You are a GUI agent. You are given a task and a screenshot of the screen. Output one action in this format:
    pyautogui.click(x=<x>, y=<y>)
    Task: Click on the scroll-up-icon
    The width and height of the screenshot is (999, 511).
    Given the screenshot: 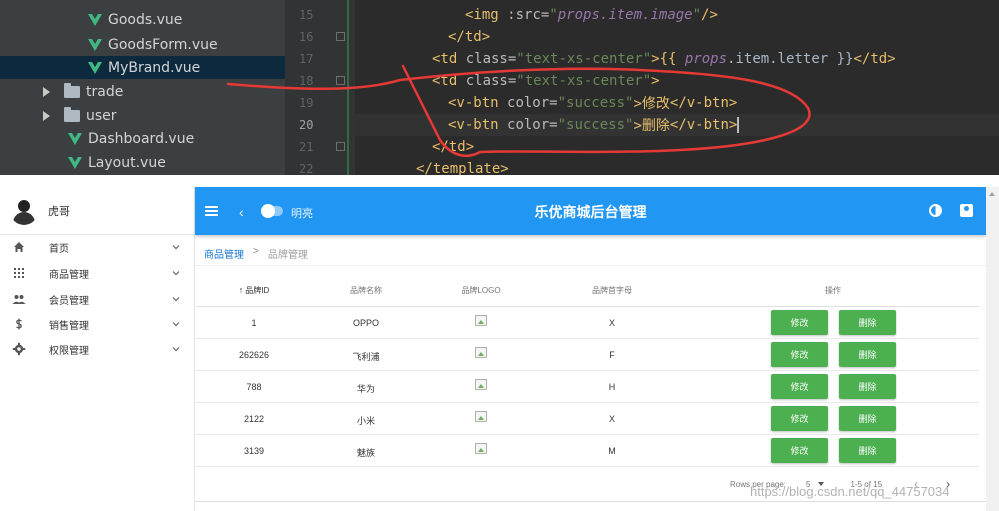 What is the action you would take?
    pyautogui.click(x=992, y=194)
    